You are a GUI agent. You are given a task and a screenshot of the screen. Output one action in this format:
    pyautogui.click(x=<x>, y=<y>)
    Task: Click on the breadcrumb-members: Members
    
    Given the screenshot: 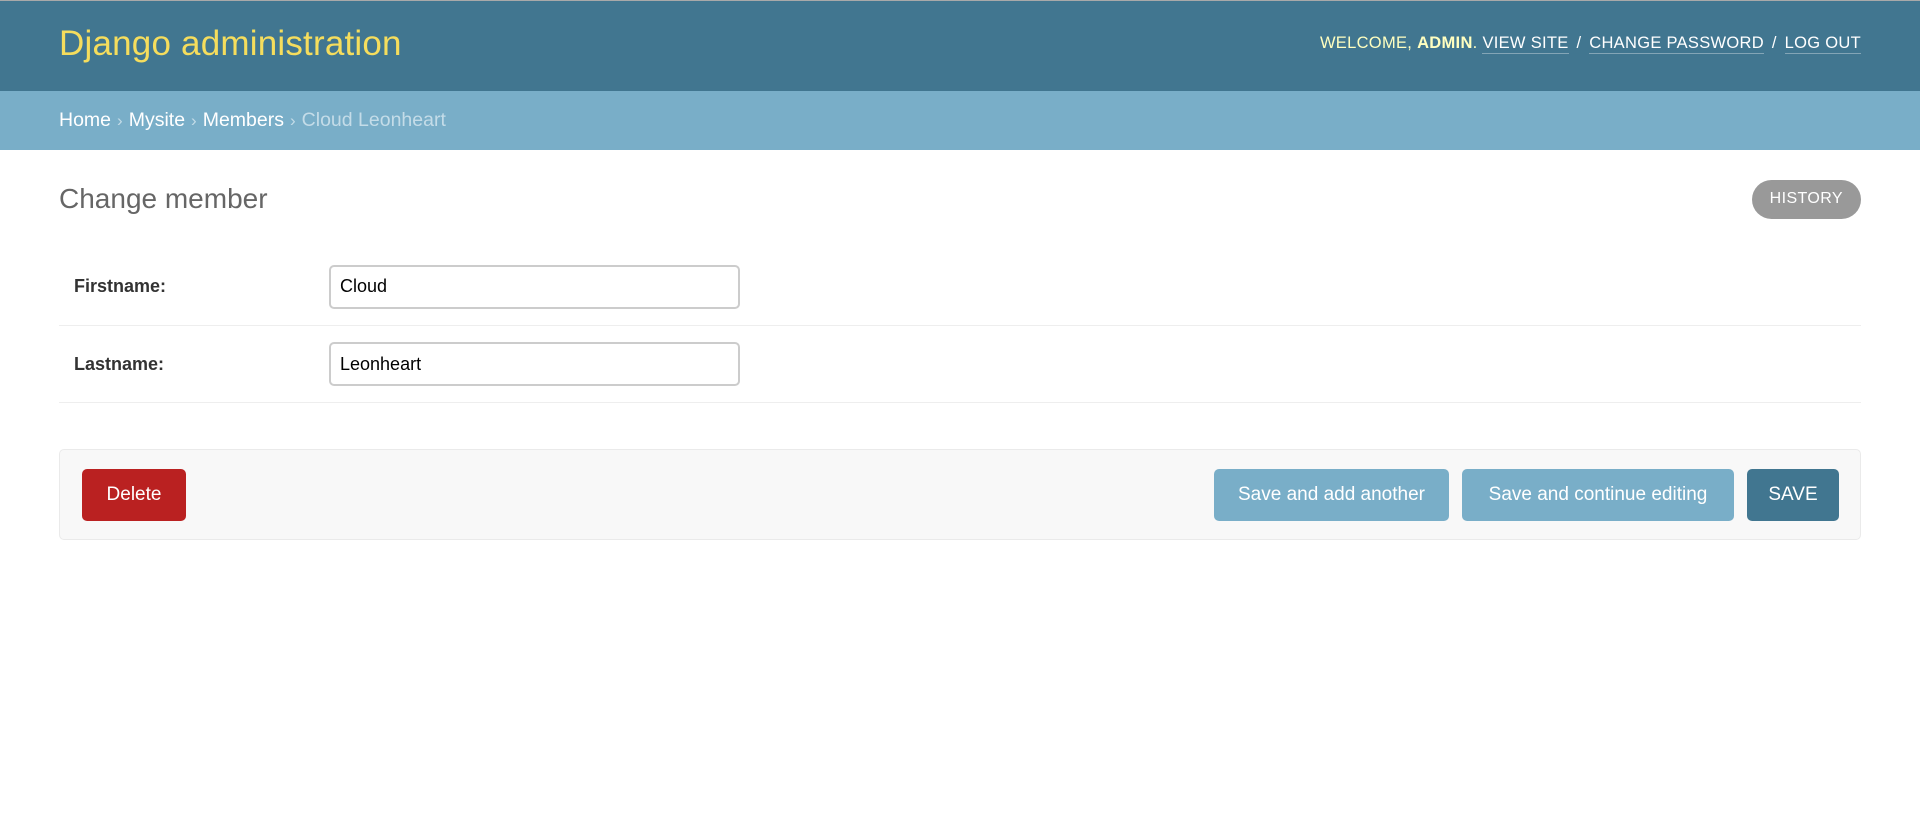 What is the action you would take?
    pyautogui.click(x=243, y=120)
    